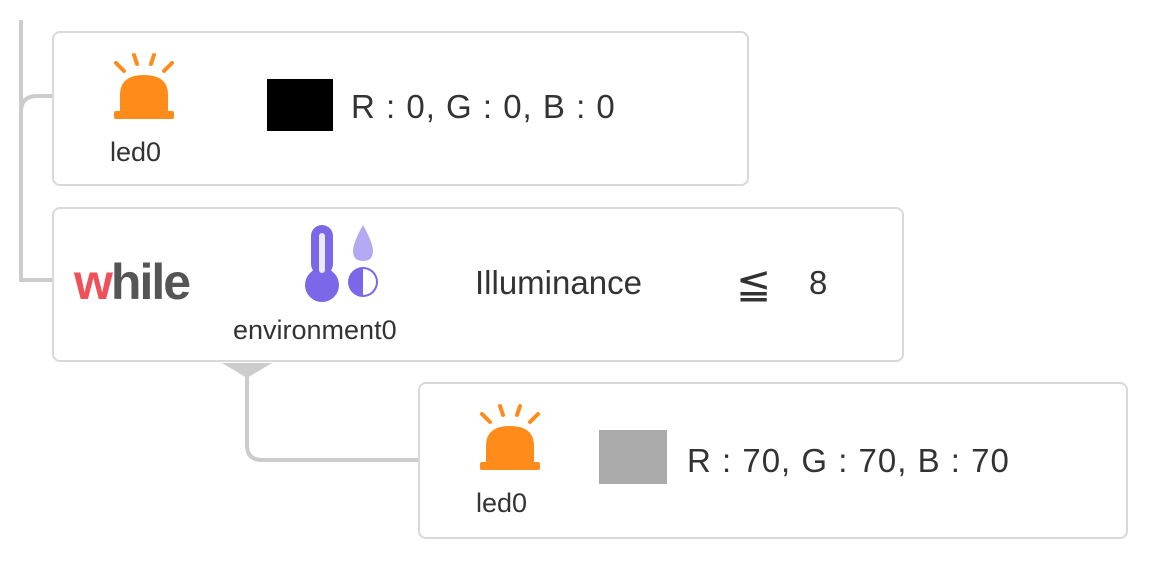  What do you see at coordinates (35, 151) in the screenshot?
I see `left-connector` at bounding box center [35, 151].